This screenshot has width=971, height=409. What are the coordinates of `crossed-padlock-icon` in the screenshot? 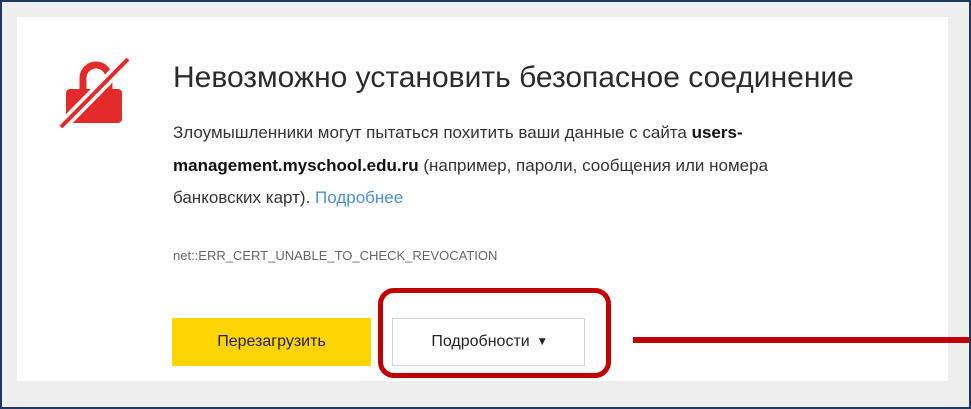 It's located at (94, 92).